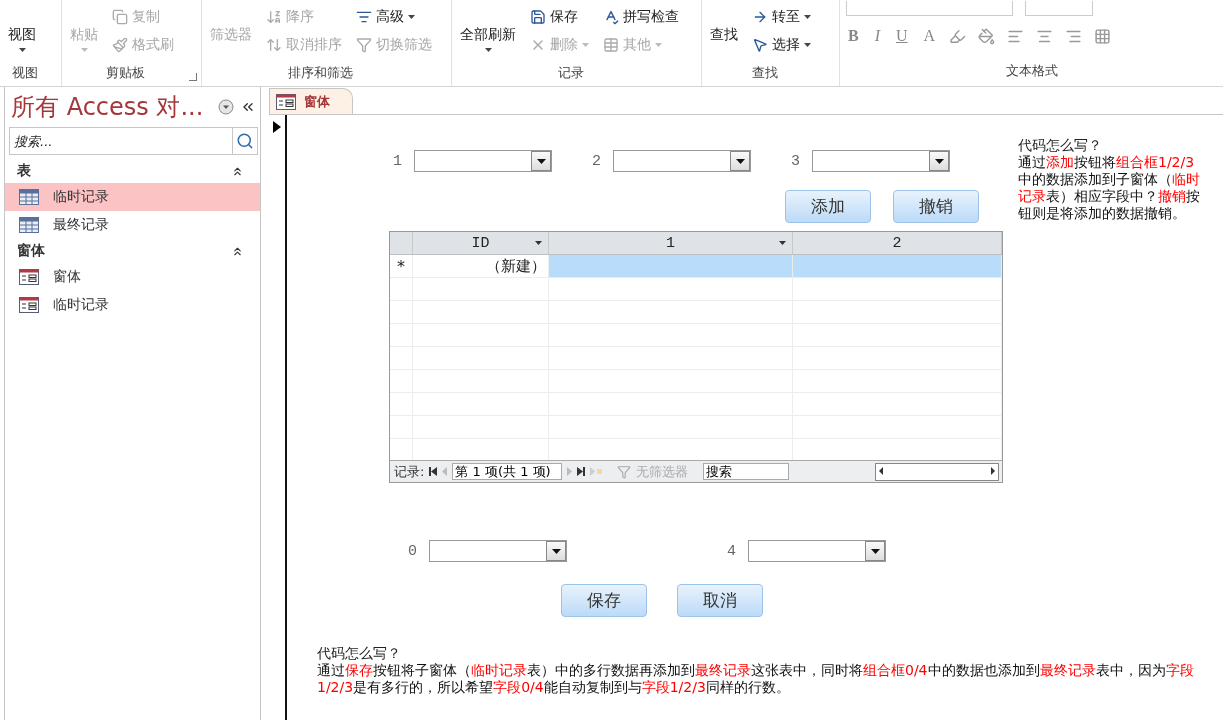  I want to click on paint-bucket-icon, so click(987, 36).